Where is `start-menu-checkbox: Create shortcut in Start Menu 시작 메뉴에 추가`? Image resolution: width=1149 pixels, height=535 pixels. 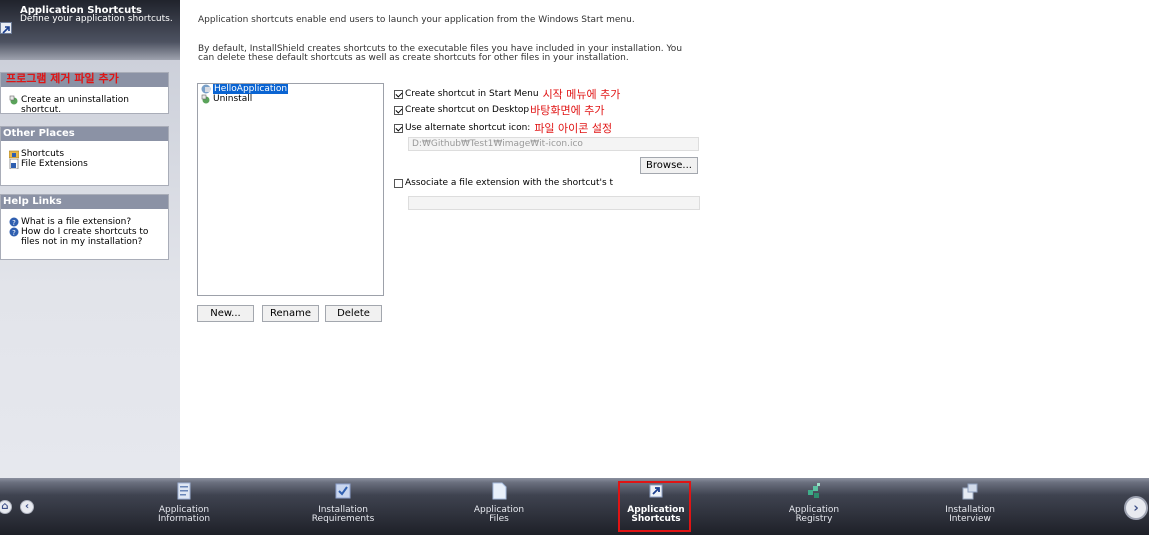
start-menu-checkbox: Create shortcut in Start Menu 시작 메뉴에 추가 is located at coordinates (507, 94).